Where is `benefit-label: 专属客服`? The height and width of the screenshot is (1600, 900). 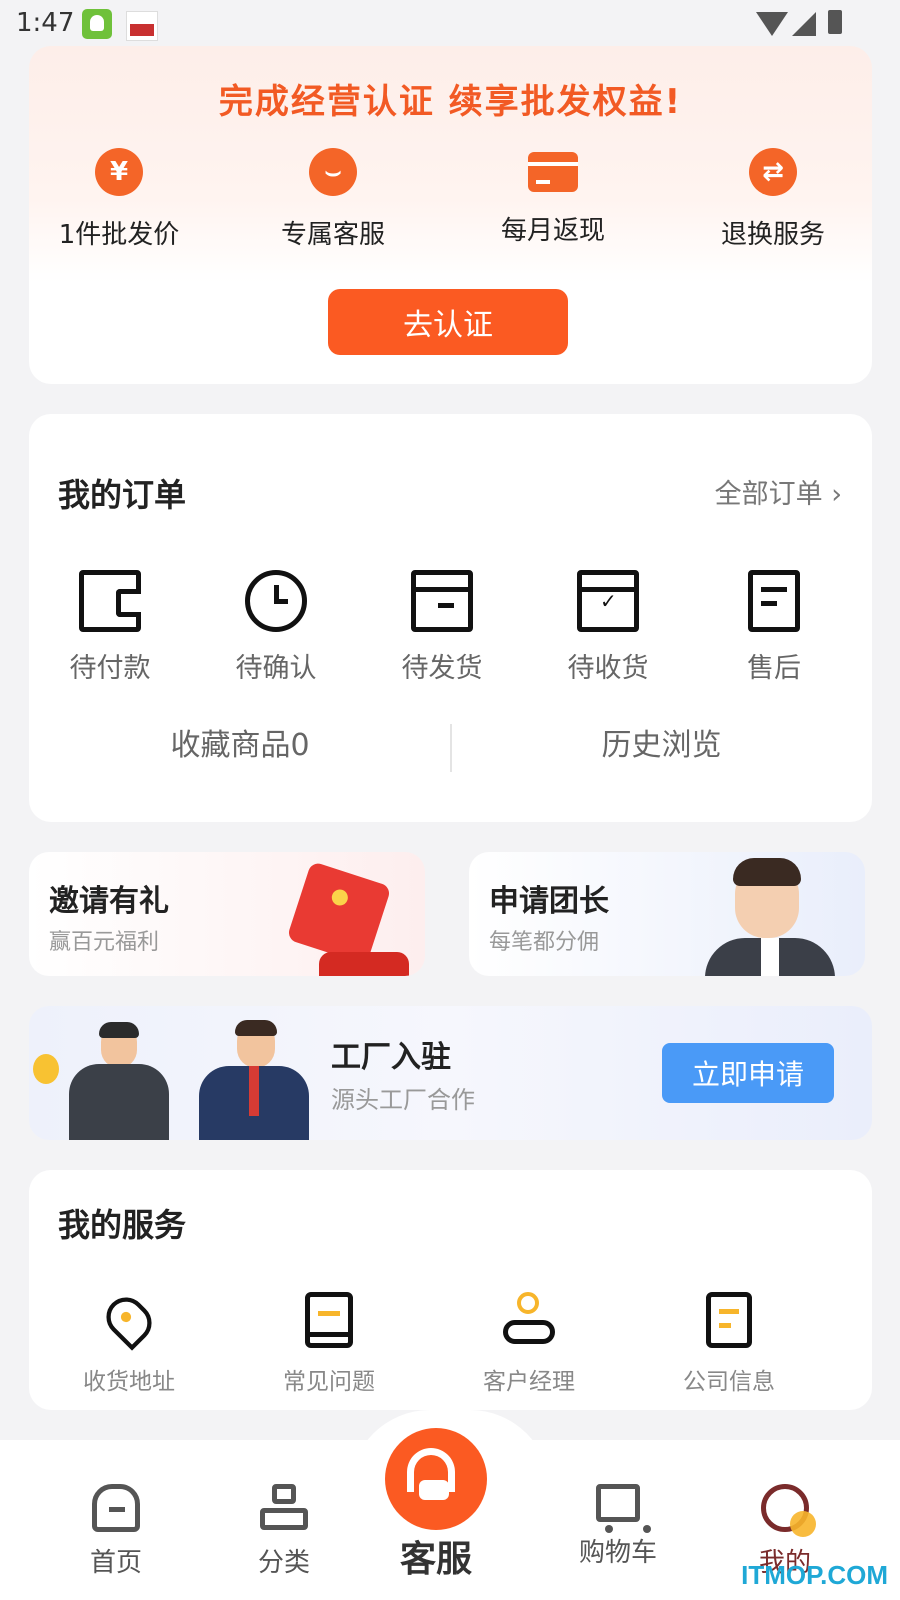
benefit-label: 专属客服 is located at coordinates (332, 235).